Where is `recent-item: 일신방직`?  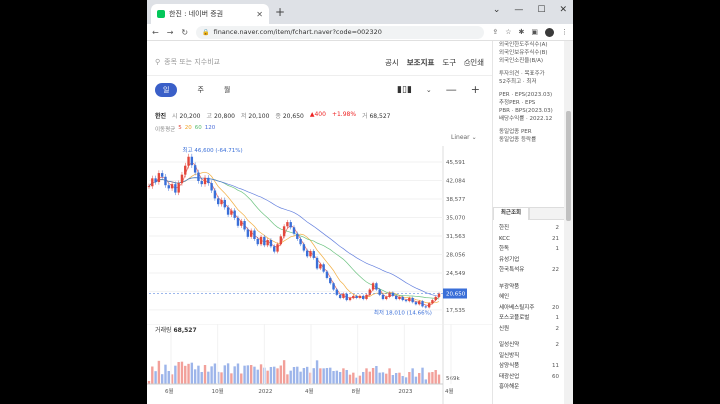
recent-item: 일신방직 is located at coordinates (529, 356).